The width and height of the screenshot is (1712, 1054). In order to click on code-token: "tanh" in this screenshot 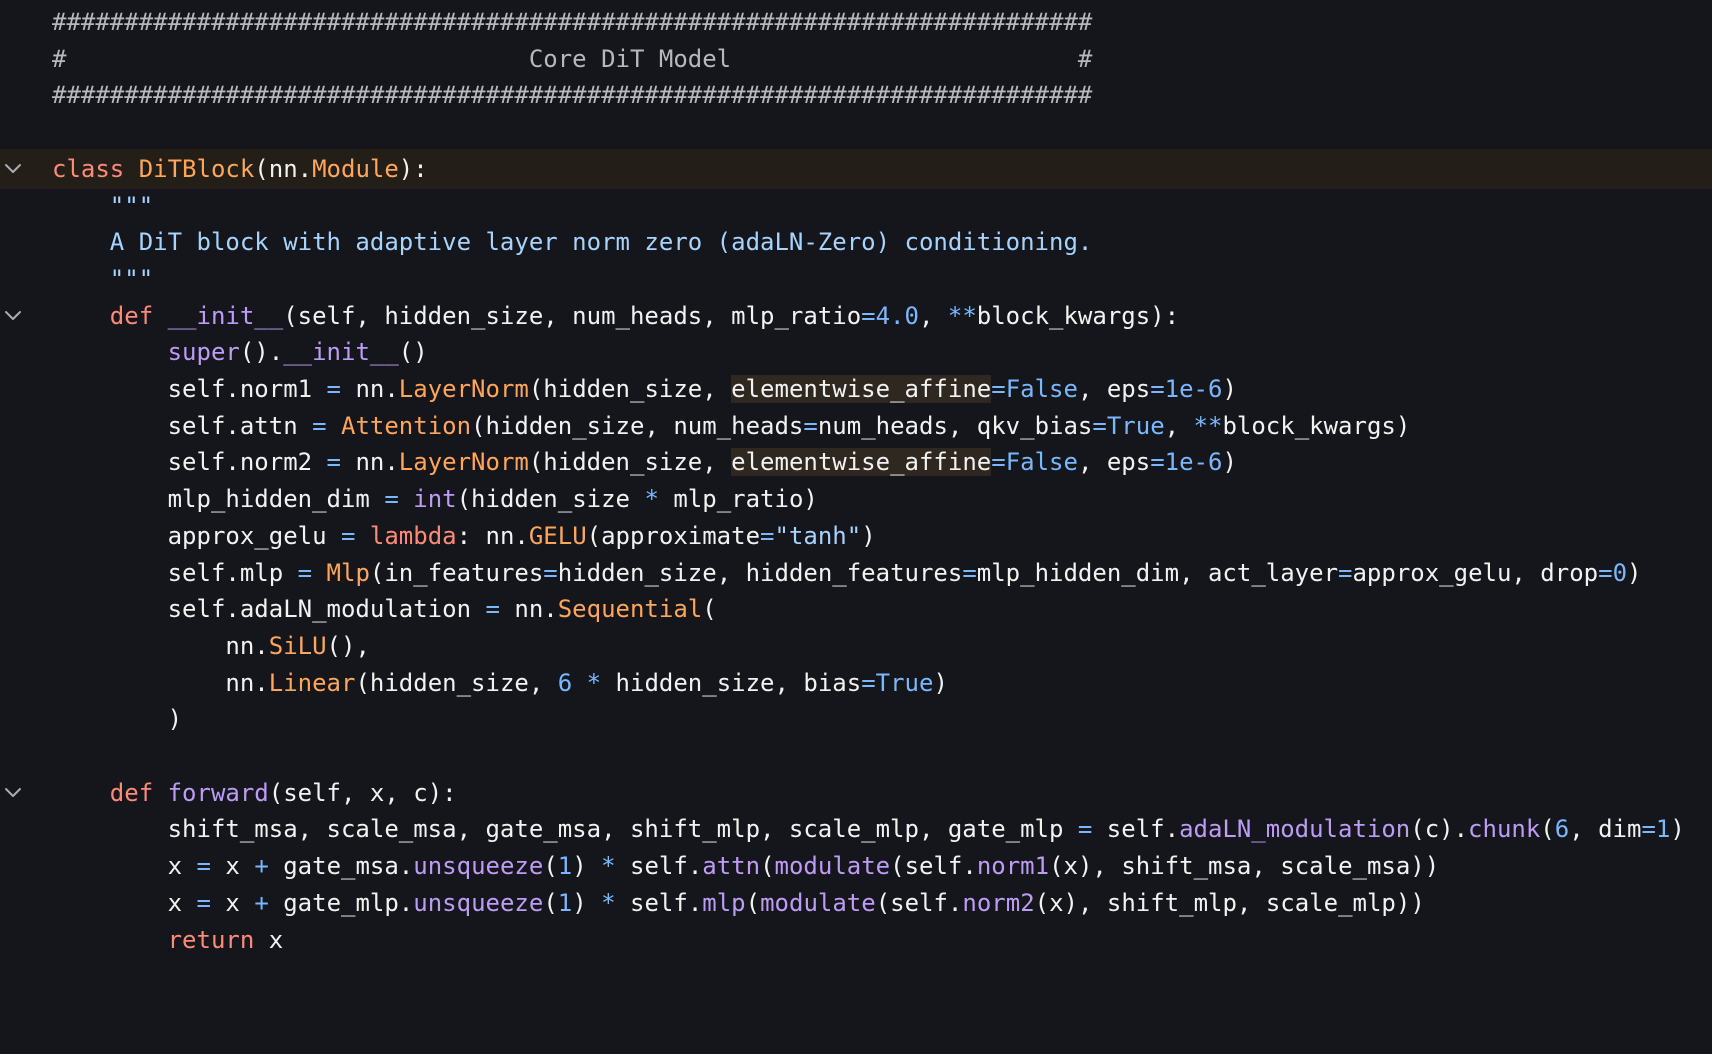, I will do `click(818, 535)`.